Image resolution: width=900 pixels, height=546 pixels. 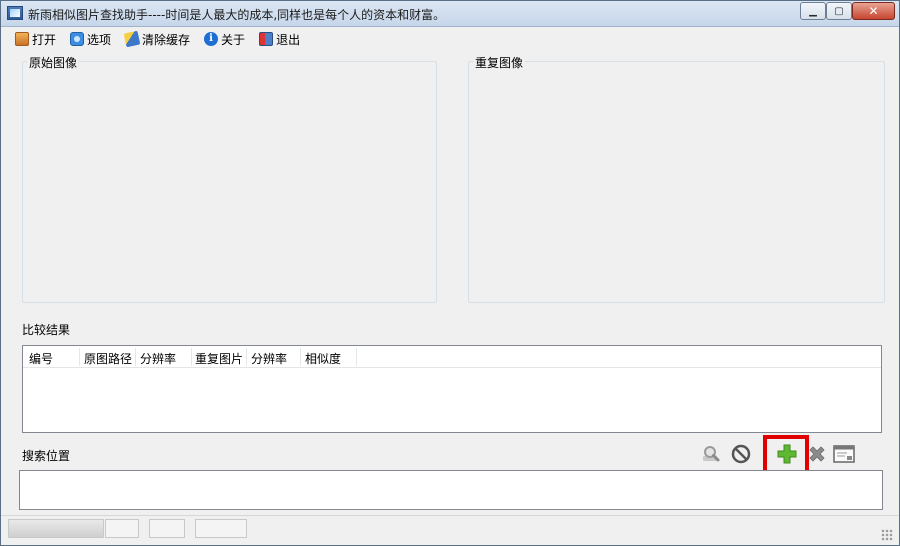 I want to click on window-icon, so click(x=844, y=454).